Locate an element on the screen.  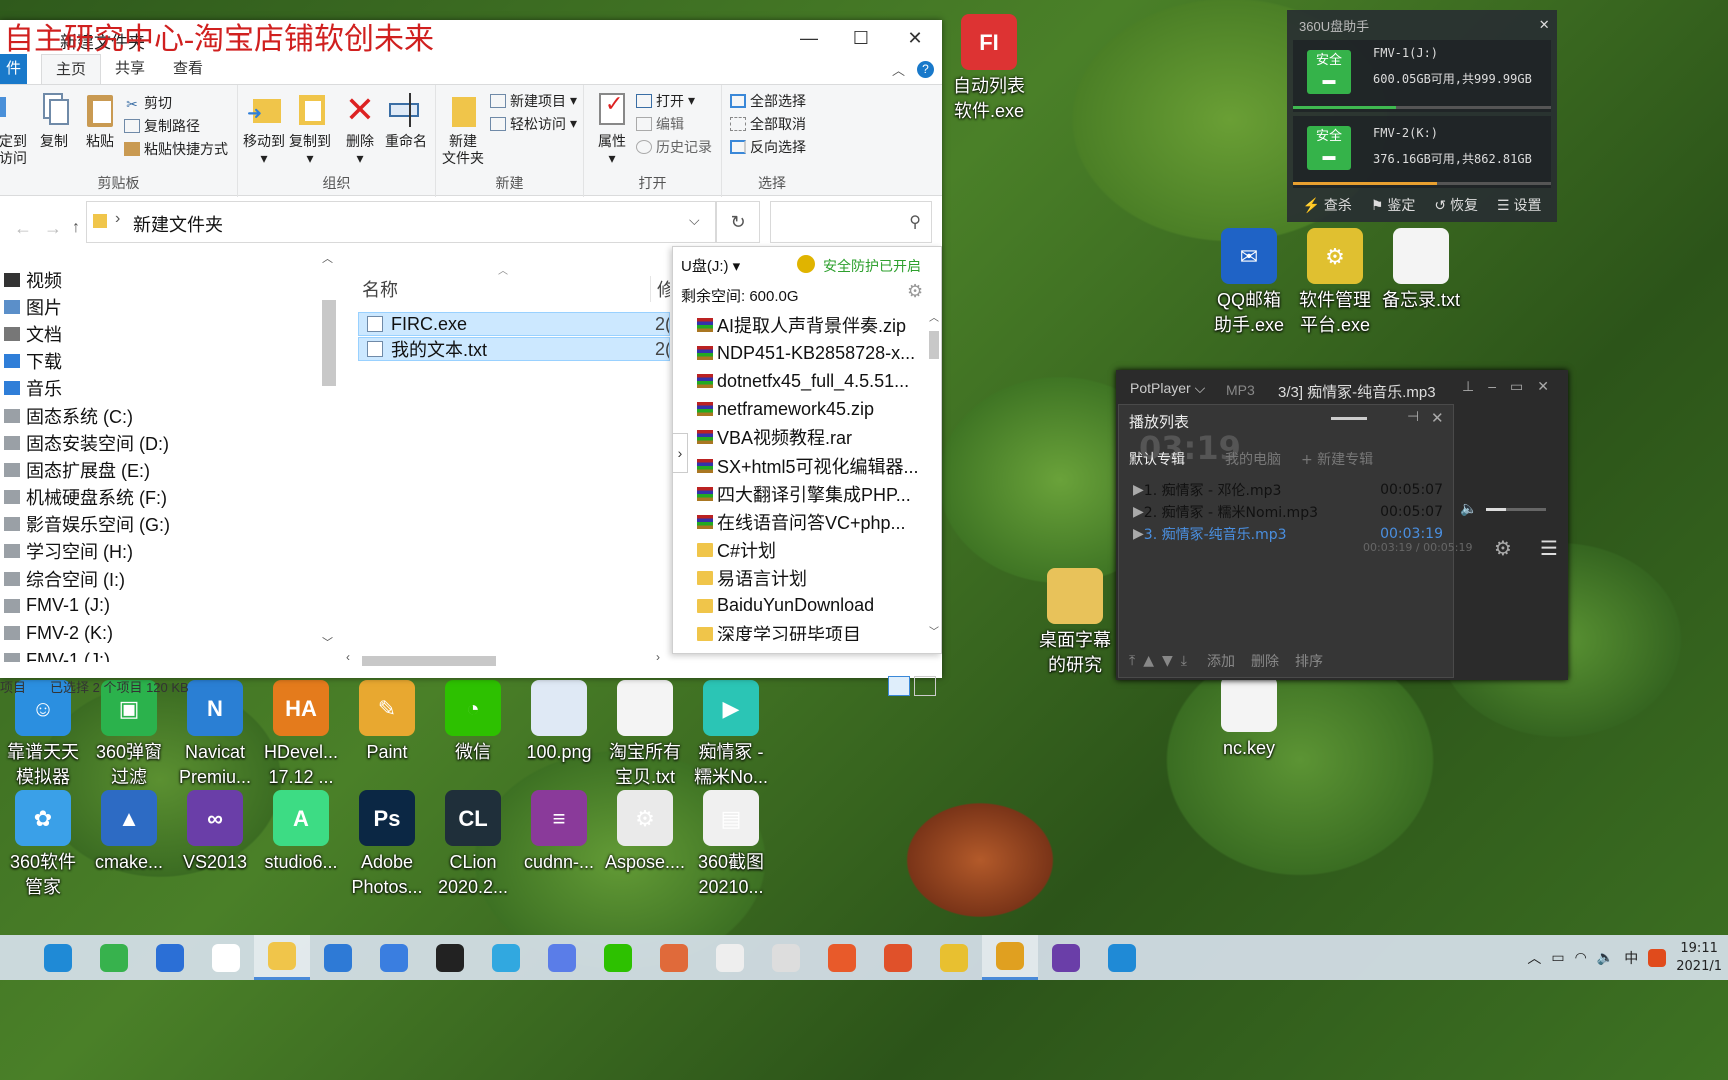
details-view-icon is located at coordinates (899, 686).